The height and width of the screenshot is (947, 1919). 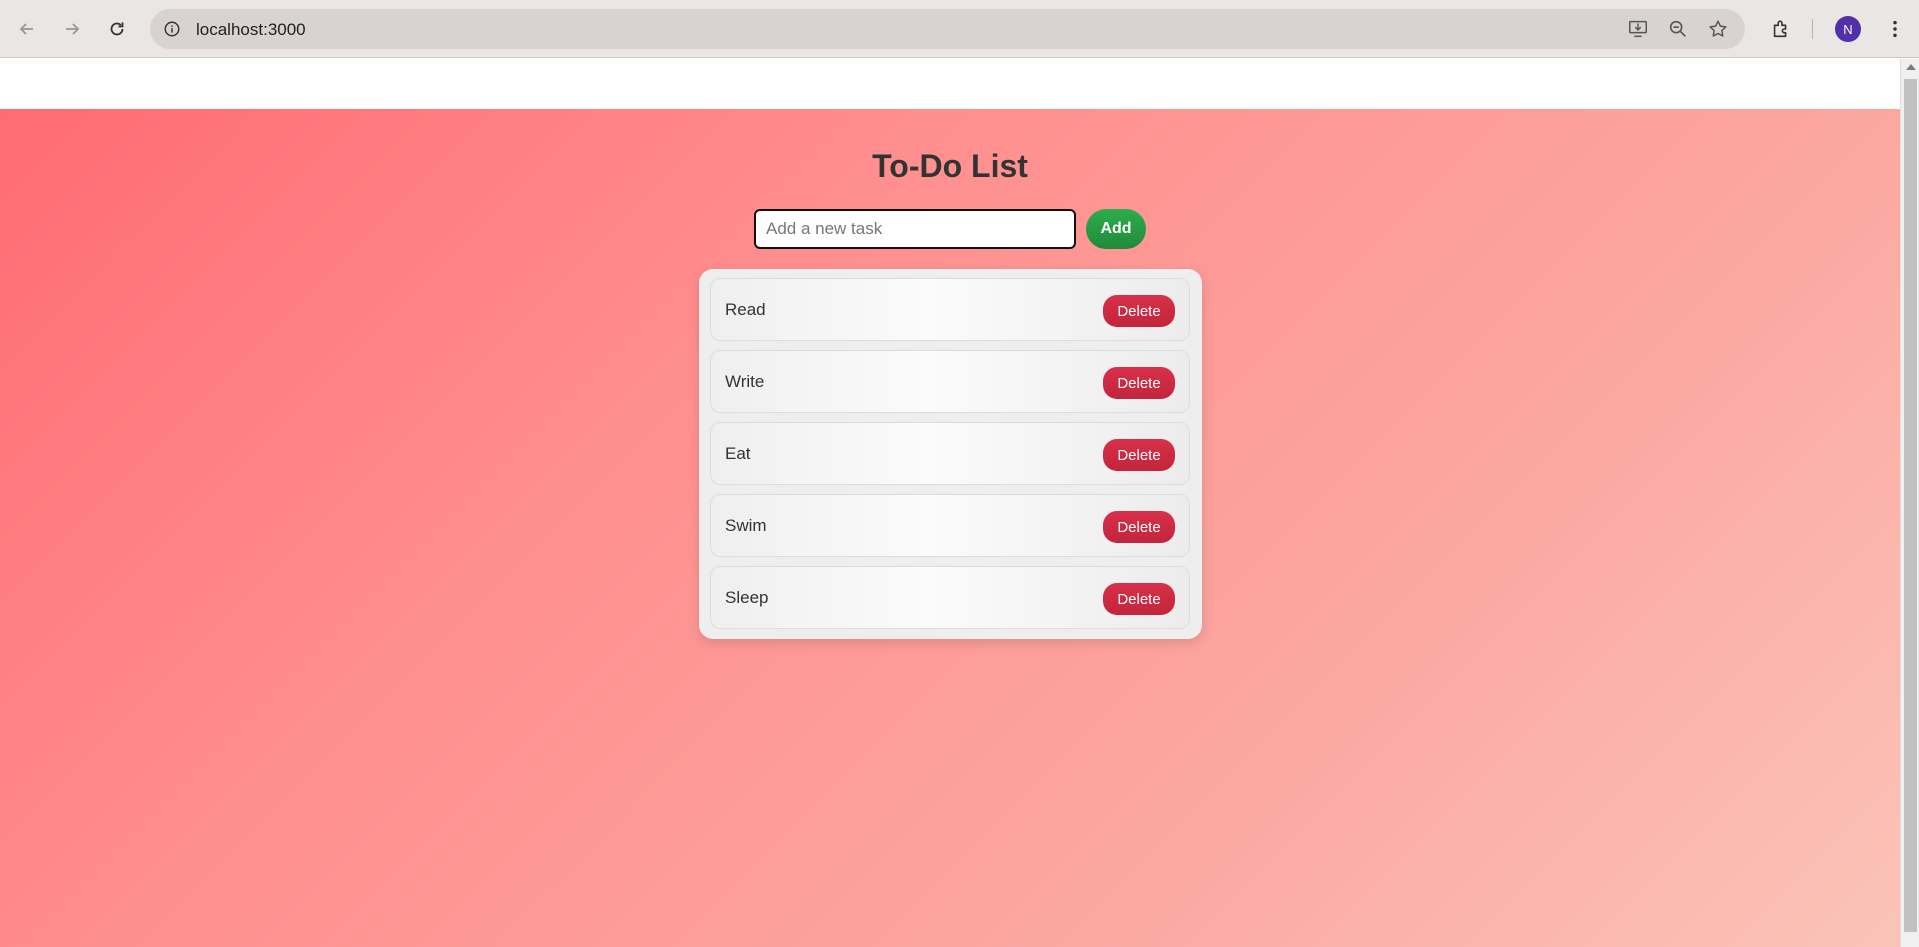 What do you see at coordinates (745, 309) in the screenshot?
I see `task-label: Read` at bounding box center [745, 309].